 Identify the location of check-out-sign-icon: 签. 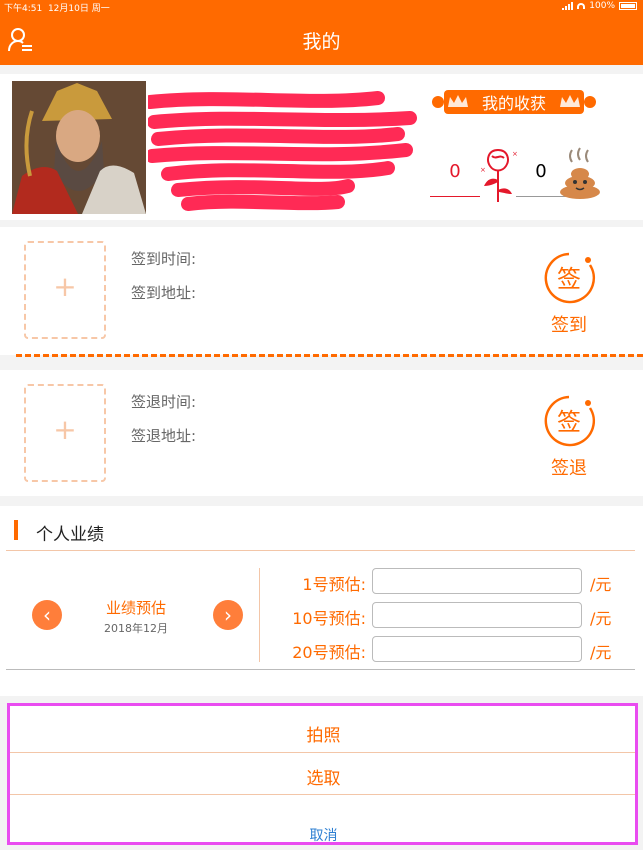
(569, 421).